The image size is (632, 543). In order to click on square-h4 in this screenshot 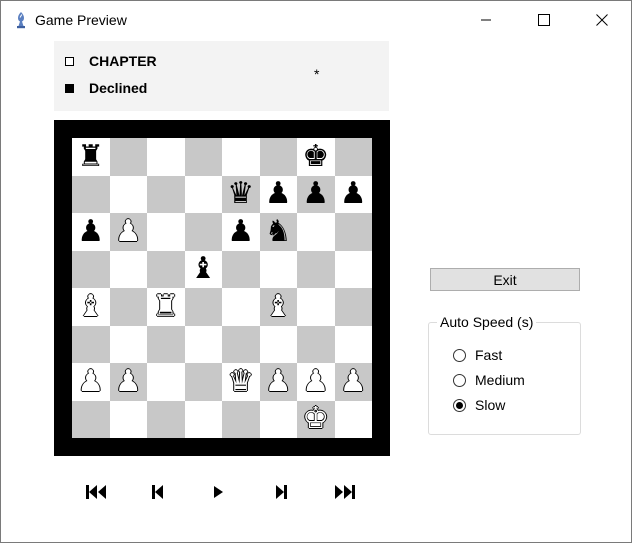, I will do `click(353, 307)`.